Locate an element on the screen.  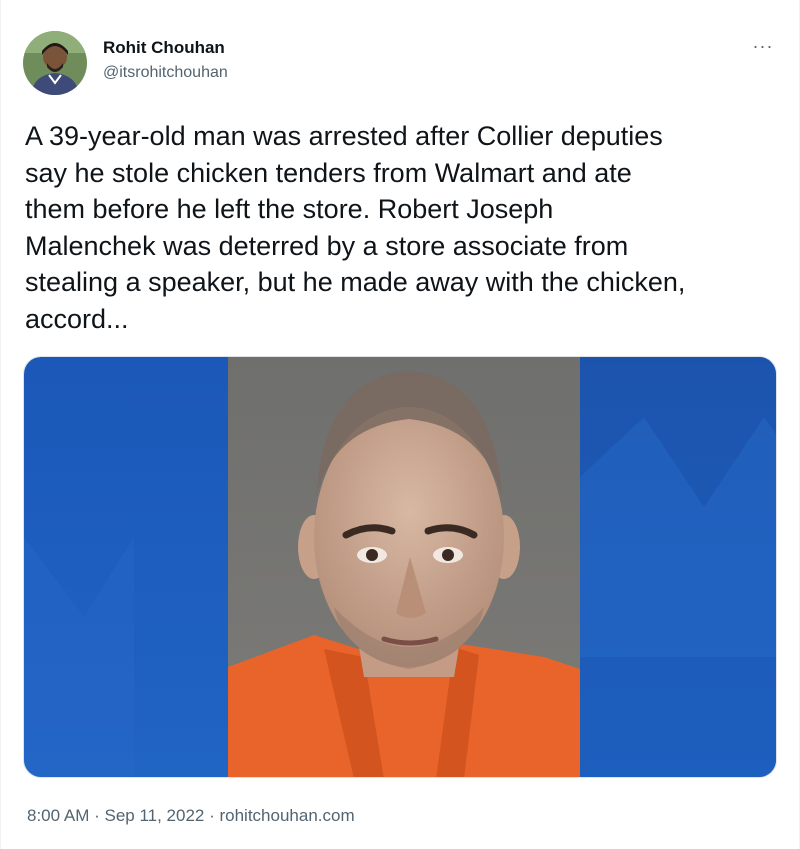
avatar-icon is located at coordinates (55, 63).